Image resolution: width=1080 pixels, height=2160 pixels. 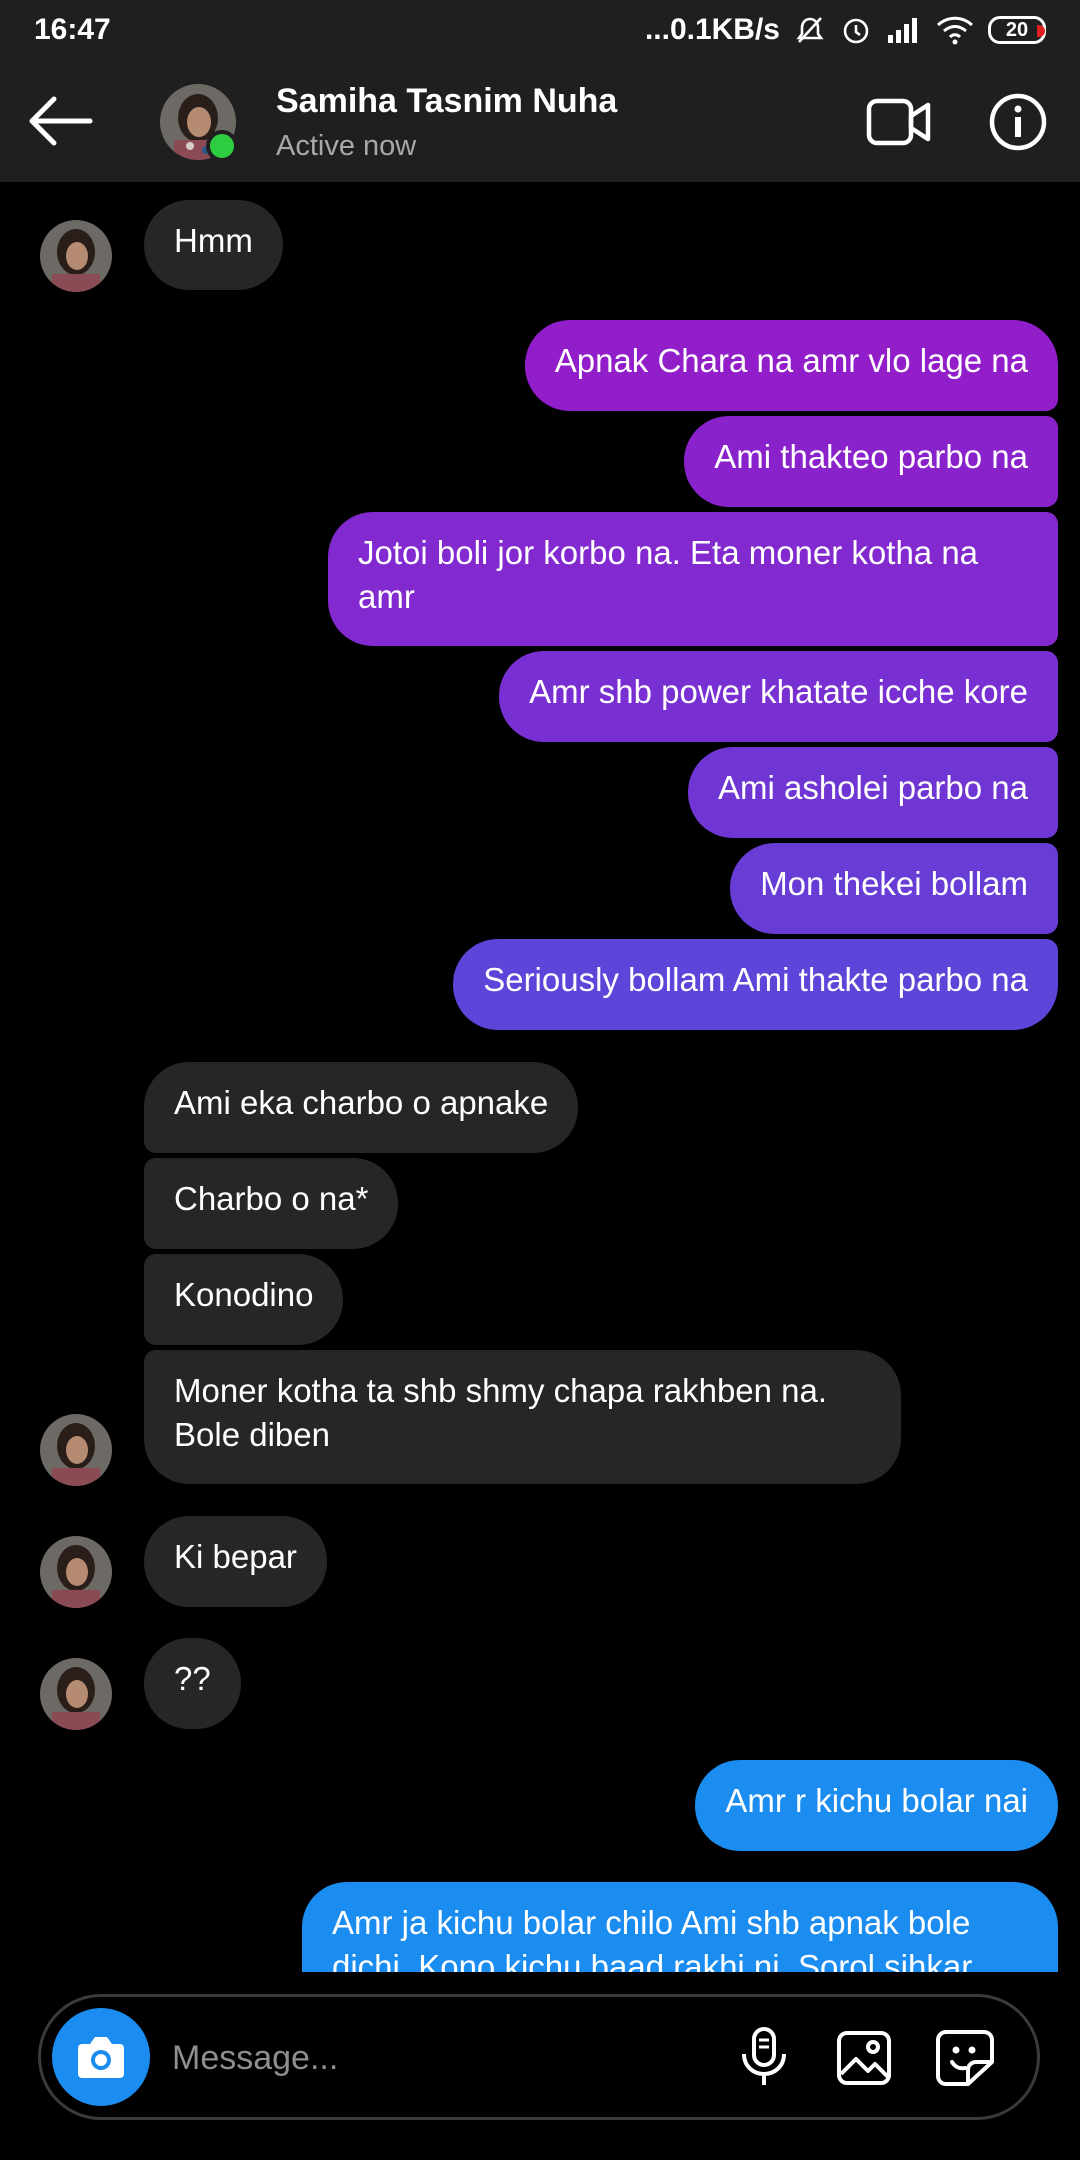 I want to click on message-text: Amr r kichu bolar nai, so click(x=876, y=1800).